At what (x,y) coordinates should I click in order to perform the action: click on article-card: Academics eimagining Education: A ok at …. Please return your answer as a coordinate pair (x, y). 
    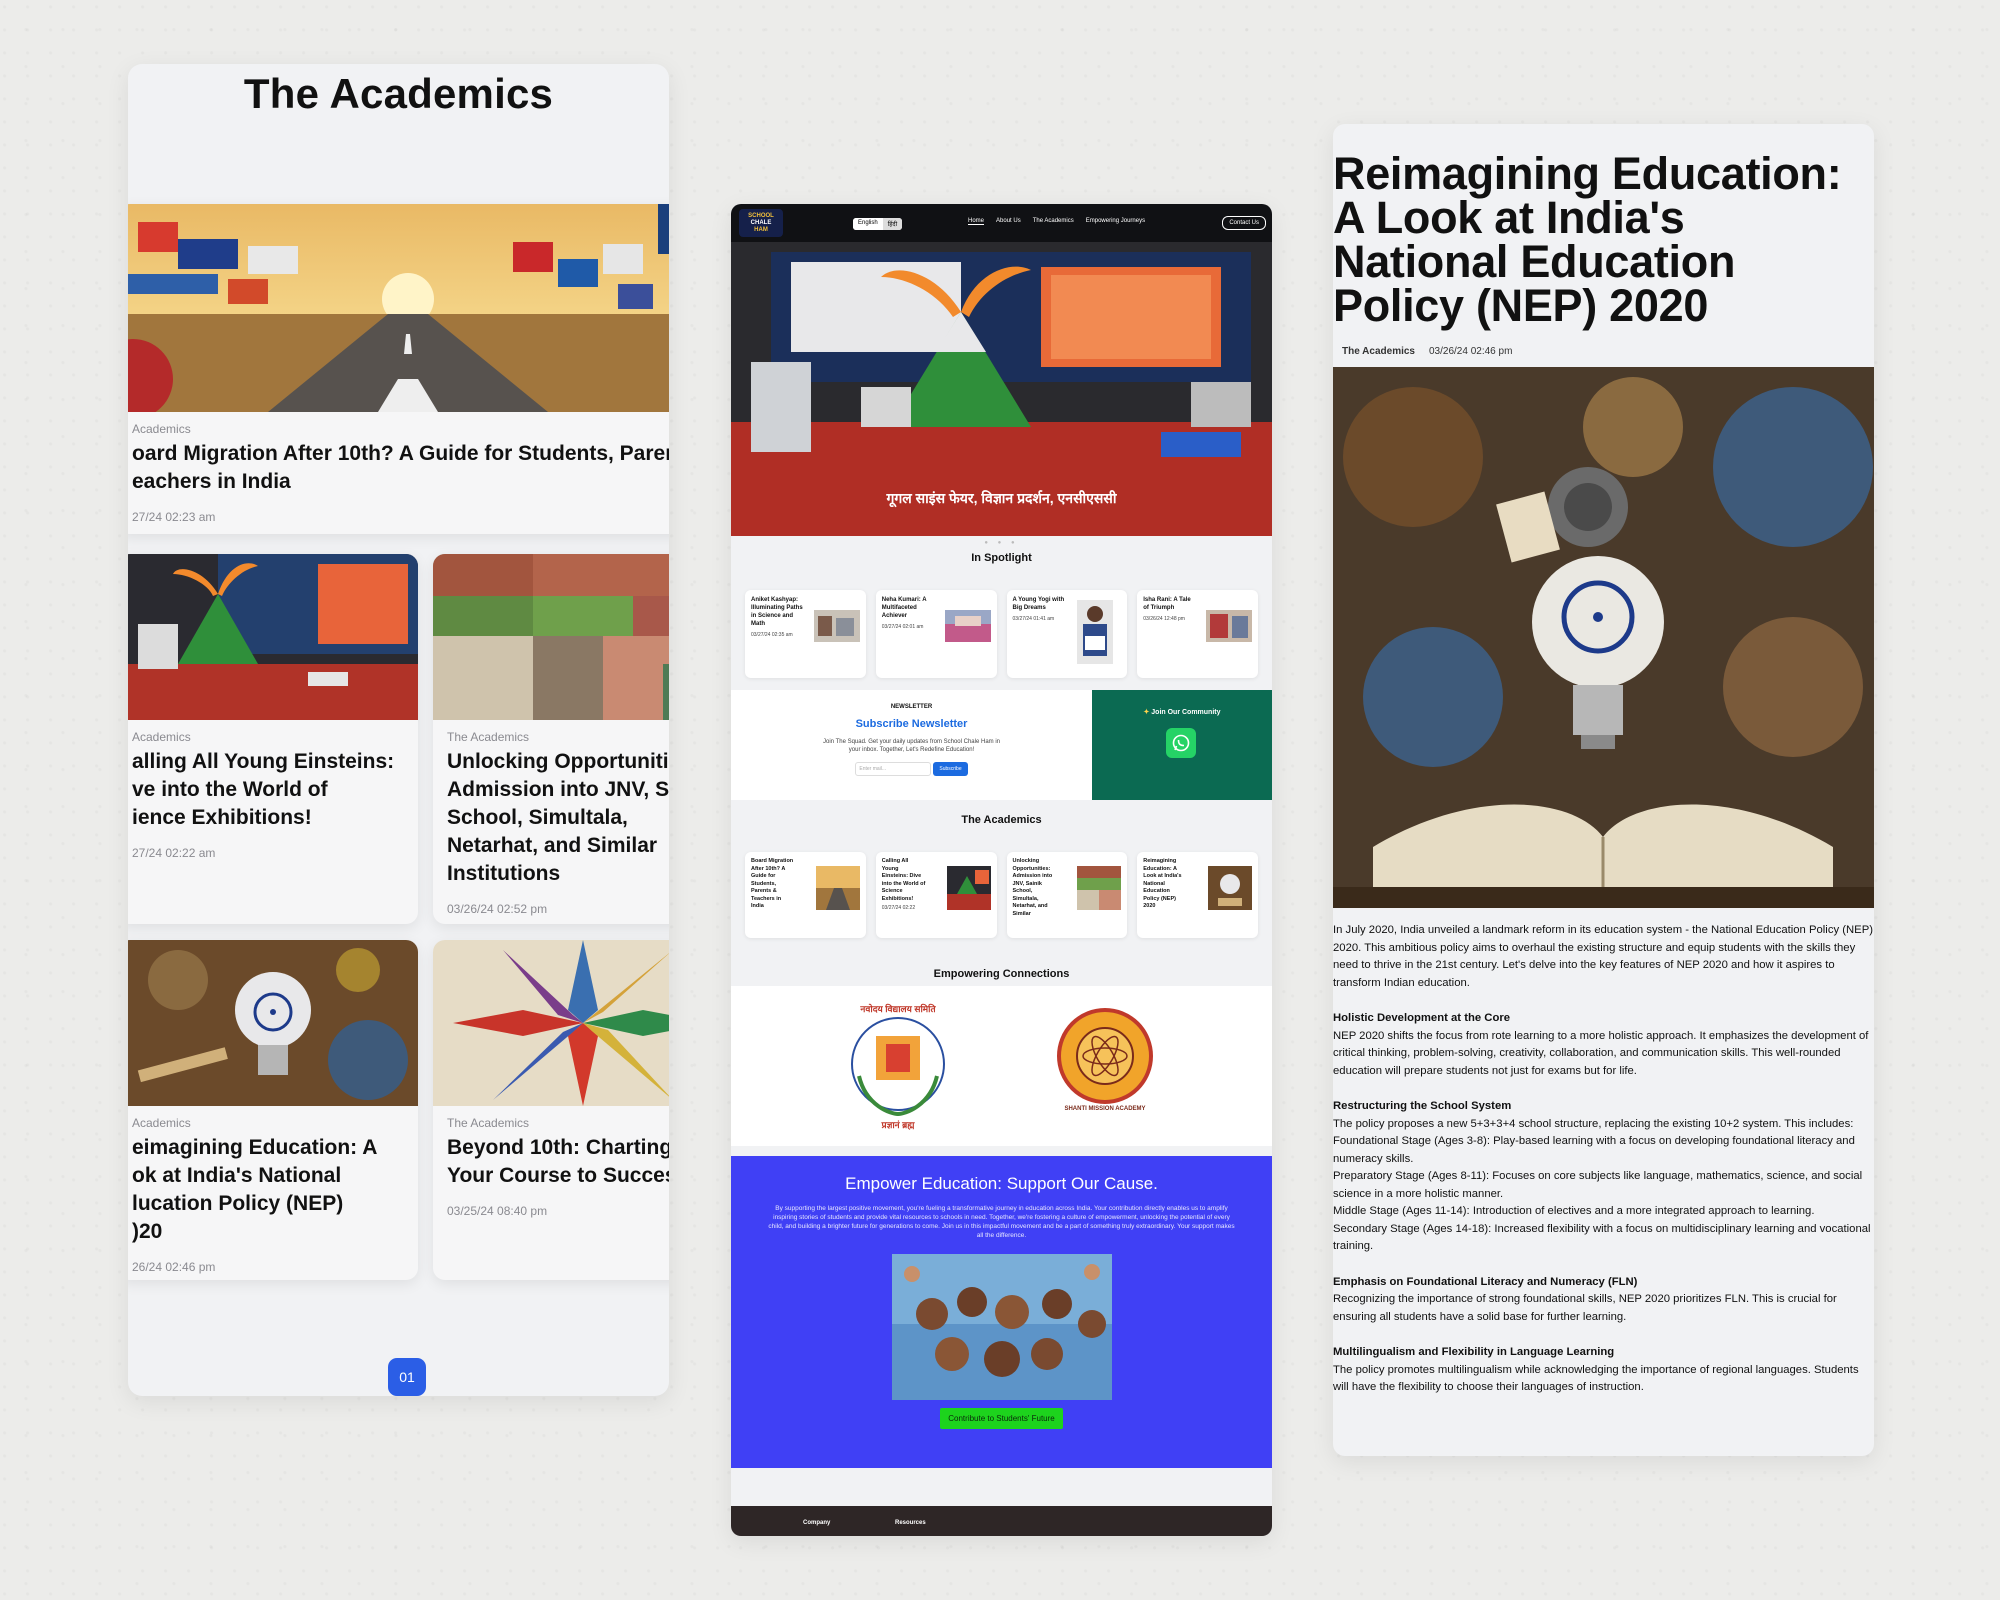
    Looking at the image, I should click on (273, 1110).